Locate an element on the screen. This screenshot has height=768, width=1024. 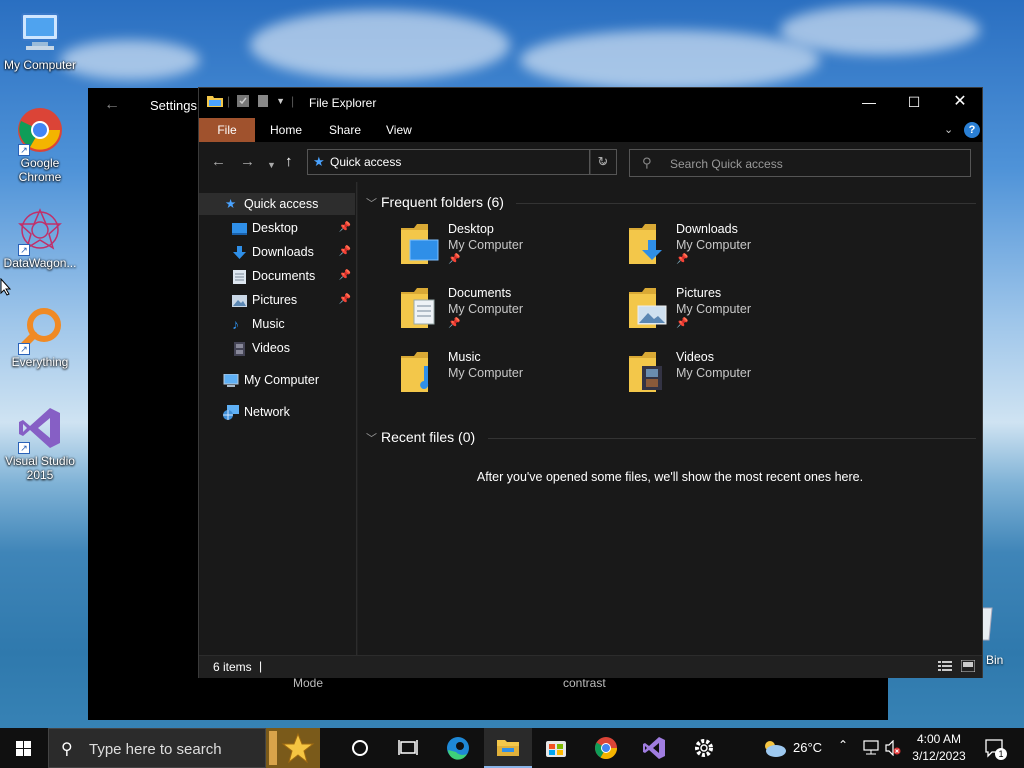
folder-tile-documents: Documents My Computer 📌 is located at coordinates (510, 314).